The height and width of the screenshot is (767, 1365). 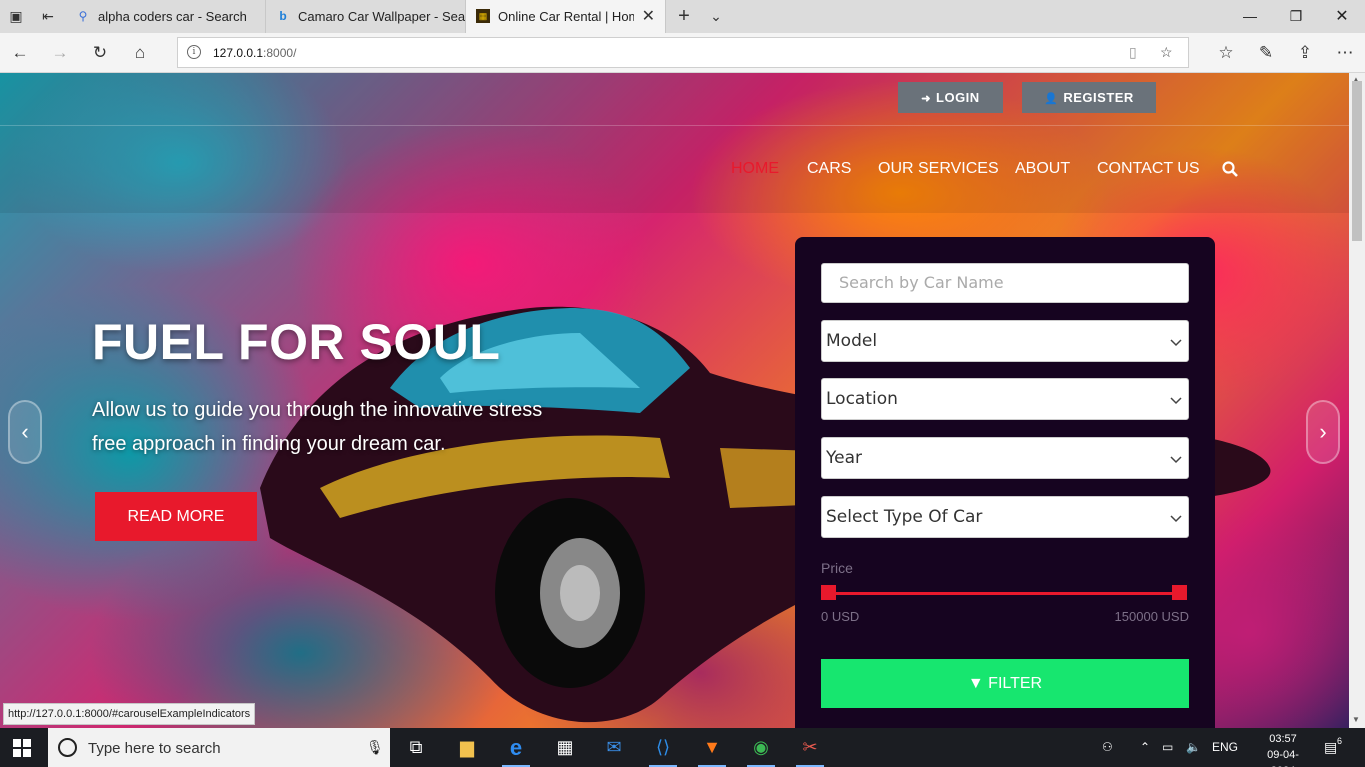 What do you see at coordinates (761, 747) in the screenshot?
I see `chrome-icon: ◉` at bounding box center [761, 747].